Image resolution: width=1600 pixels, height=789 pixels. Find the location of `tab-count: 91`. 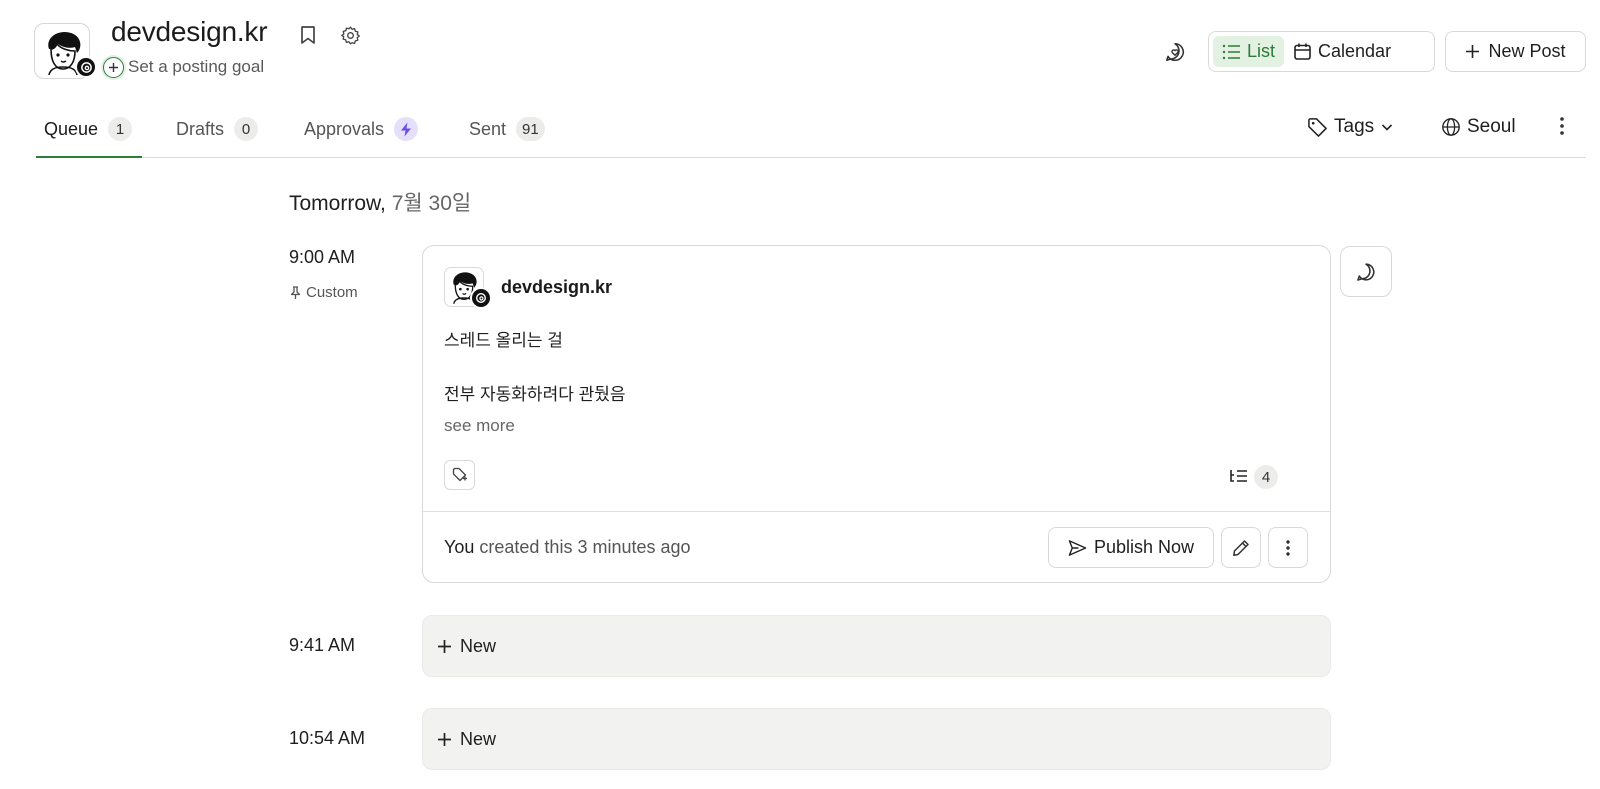

tab-count: 91 is located at coordinates (530, 129).